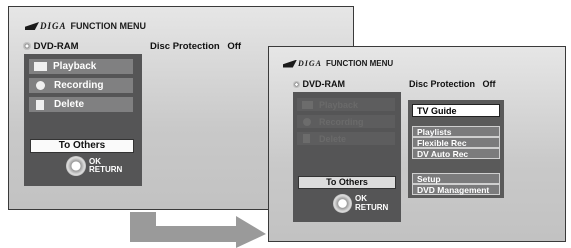 Image resolution: width=571 pixels, height=248 pixels. Describe the element at coordinates (456, 142) in the screenshot. I see `submenu-item-flexible-rec: Flexible Rec` at that location.